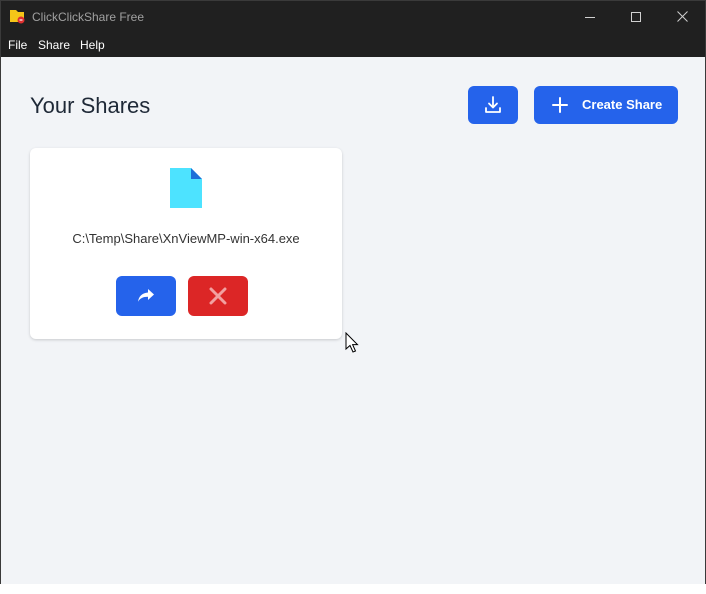 Image resolution: width=706 pixels, height=594 pixels. I want to click on menu-file: File, so click(17, 45).